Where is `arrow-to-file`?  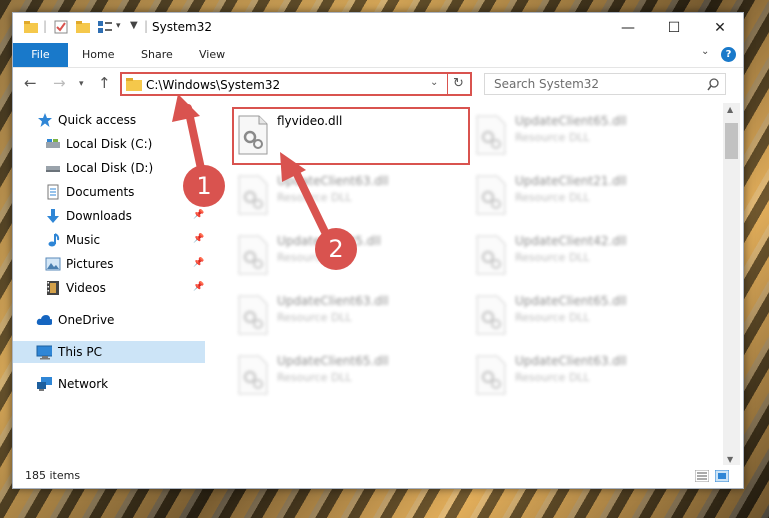 arrow-to-file is located at coordinates (310, 201).